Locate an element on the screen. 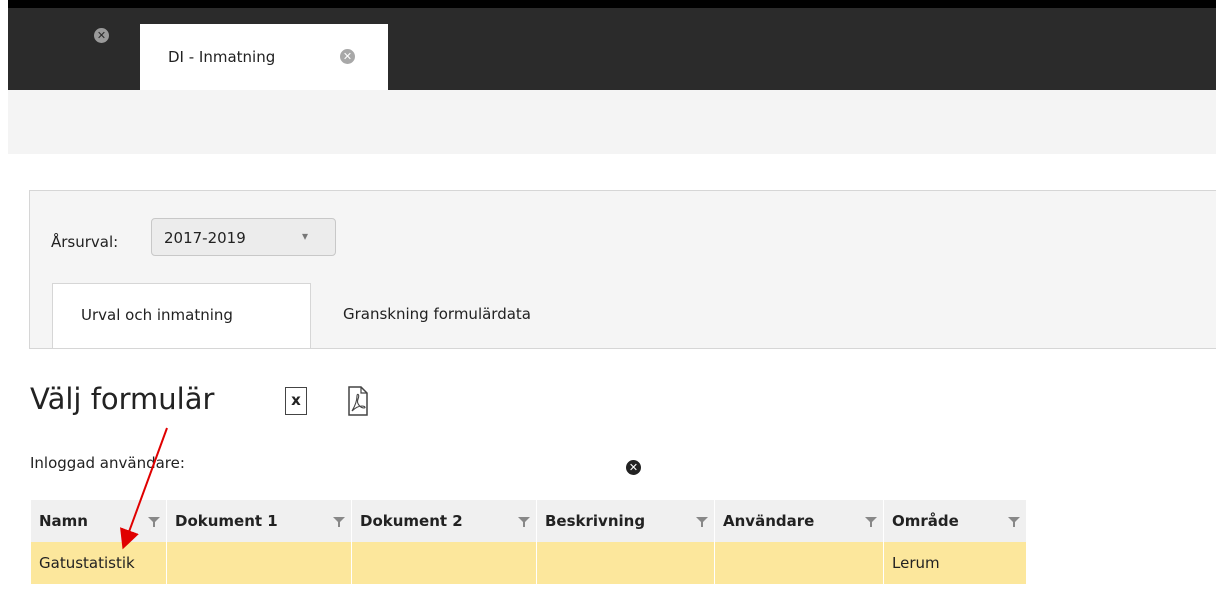  tab-bar: ✕ DI - Inmatning ✕ is located at coordinates (612, 49).